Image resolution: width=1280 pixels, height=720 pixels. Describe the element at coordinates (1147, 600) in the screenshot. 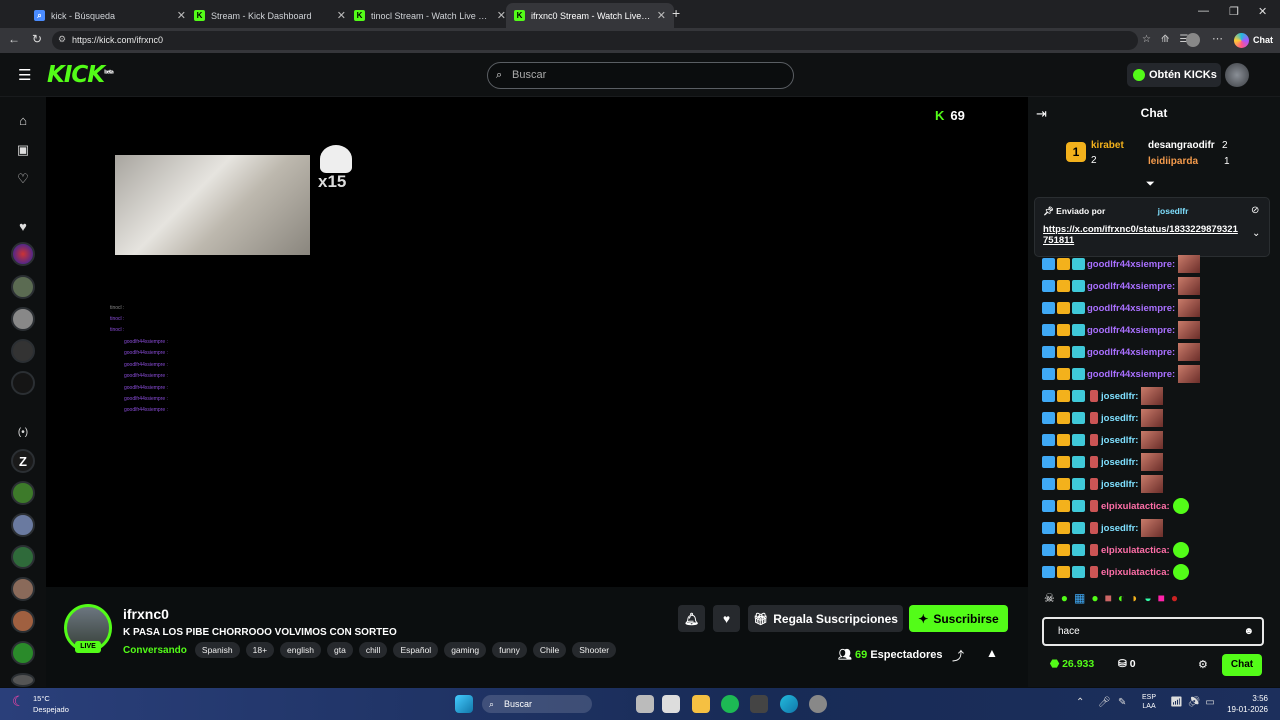

I see `emote-frog-icon: ◒` at that location.